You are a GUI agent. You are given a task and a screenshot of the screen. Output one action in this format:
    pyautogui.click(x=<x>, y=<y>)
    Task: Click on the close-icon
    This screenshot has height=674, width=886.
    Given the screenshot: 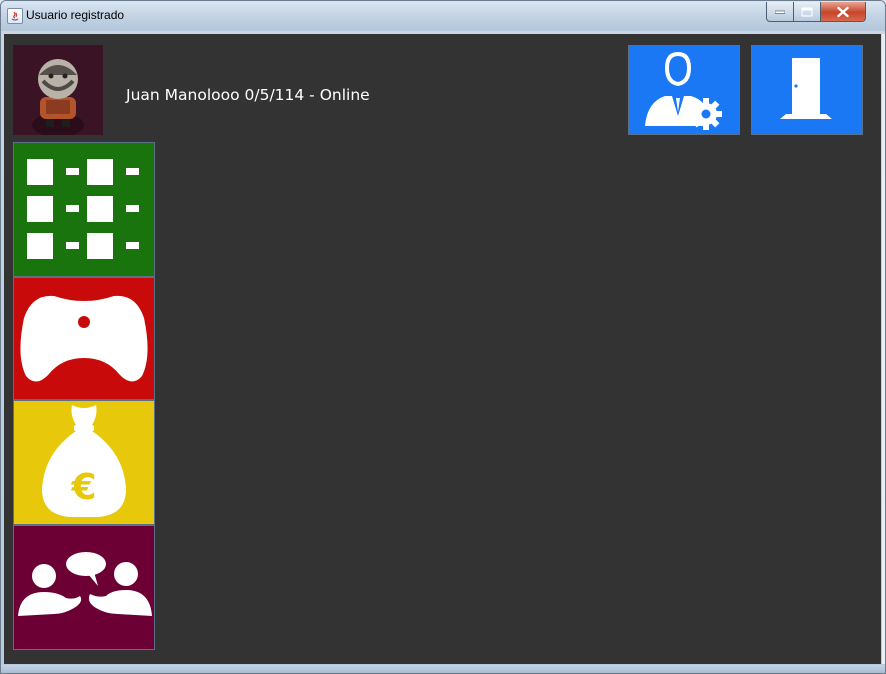 What is the action you would take?
    pyautogui.click(x=843, y=11)
    